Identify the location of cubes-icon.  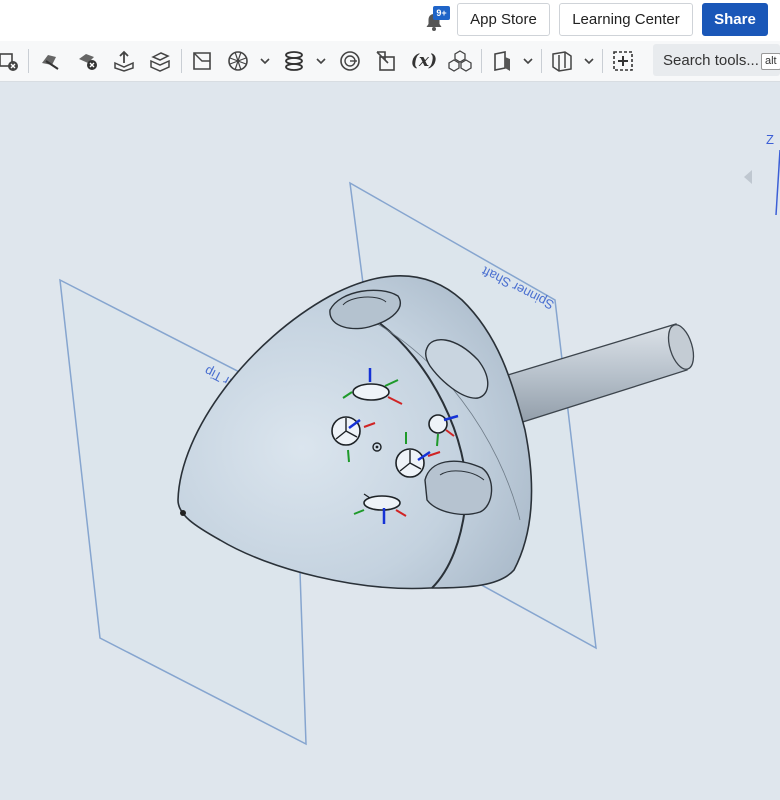
(460, 61).